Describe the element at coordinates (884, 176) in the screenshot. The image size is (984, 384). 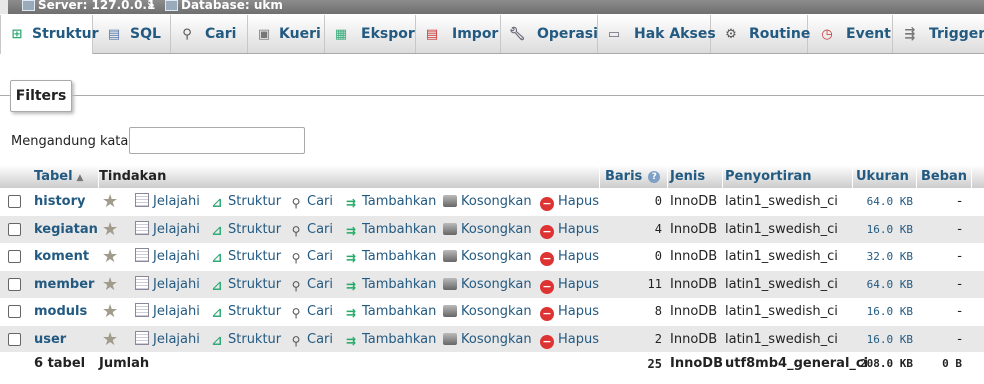
I see `header-size: Ukuran` at that location.